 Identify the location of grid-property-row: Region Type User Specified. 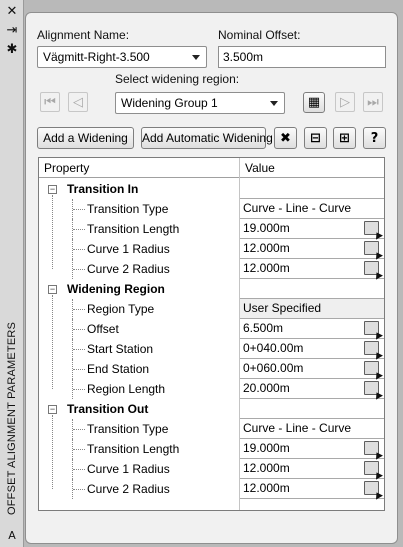
(211, 309).